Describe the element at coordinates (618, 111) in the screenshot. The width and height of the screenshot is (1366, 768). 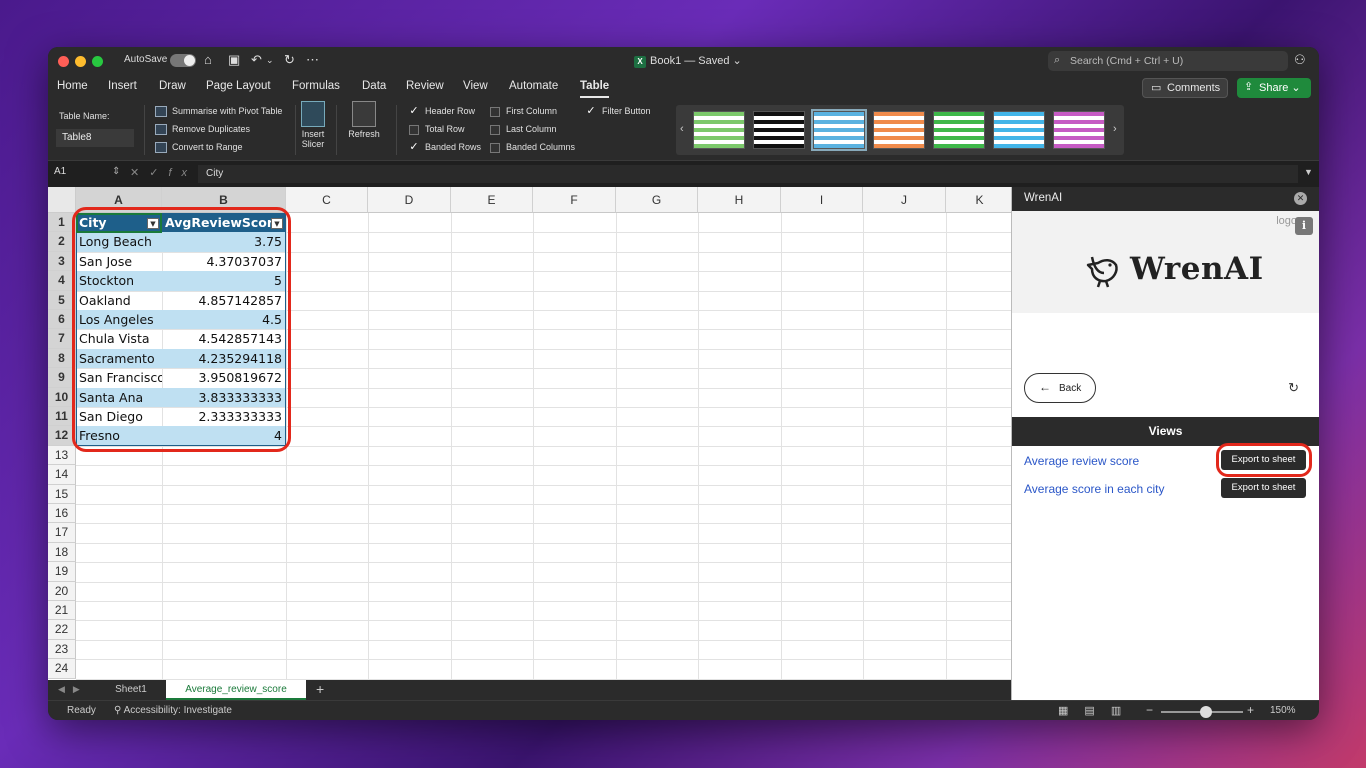
I see `filter-button-checkbox: ✓ Filter Button` at that location.